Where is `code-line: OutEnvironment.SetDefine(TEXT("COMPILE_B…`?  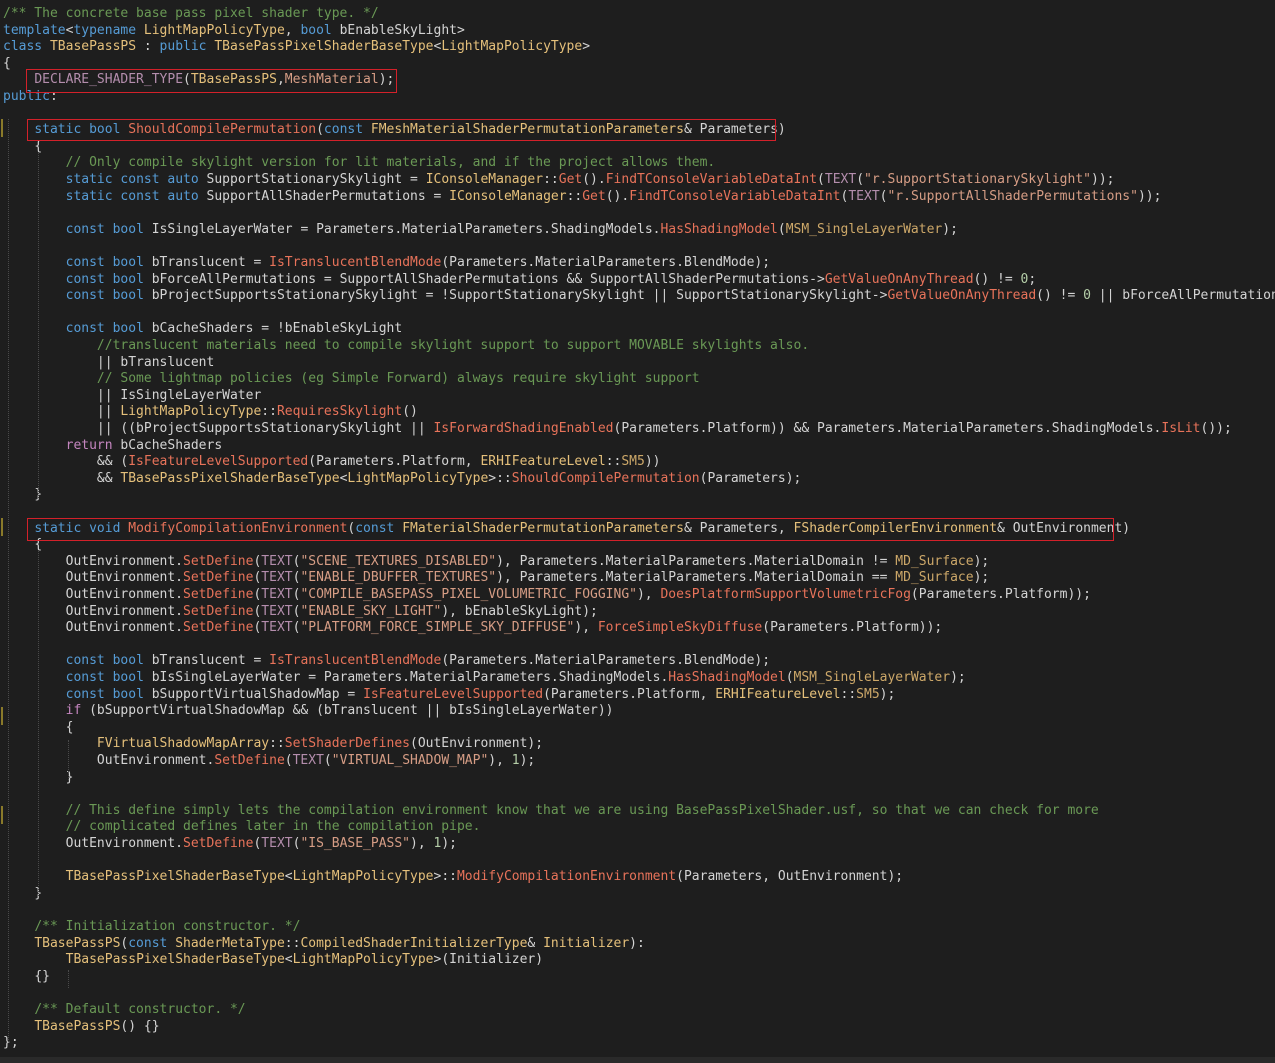
code-line: OutEnvironment.SetDefine(TEXT("COMPILE_B… is located at coordinates (547, 594).